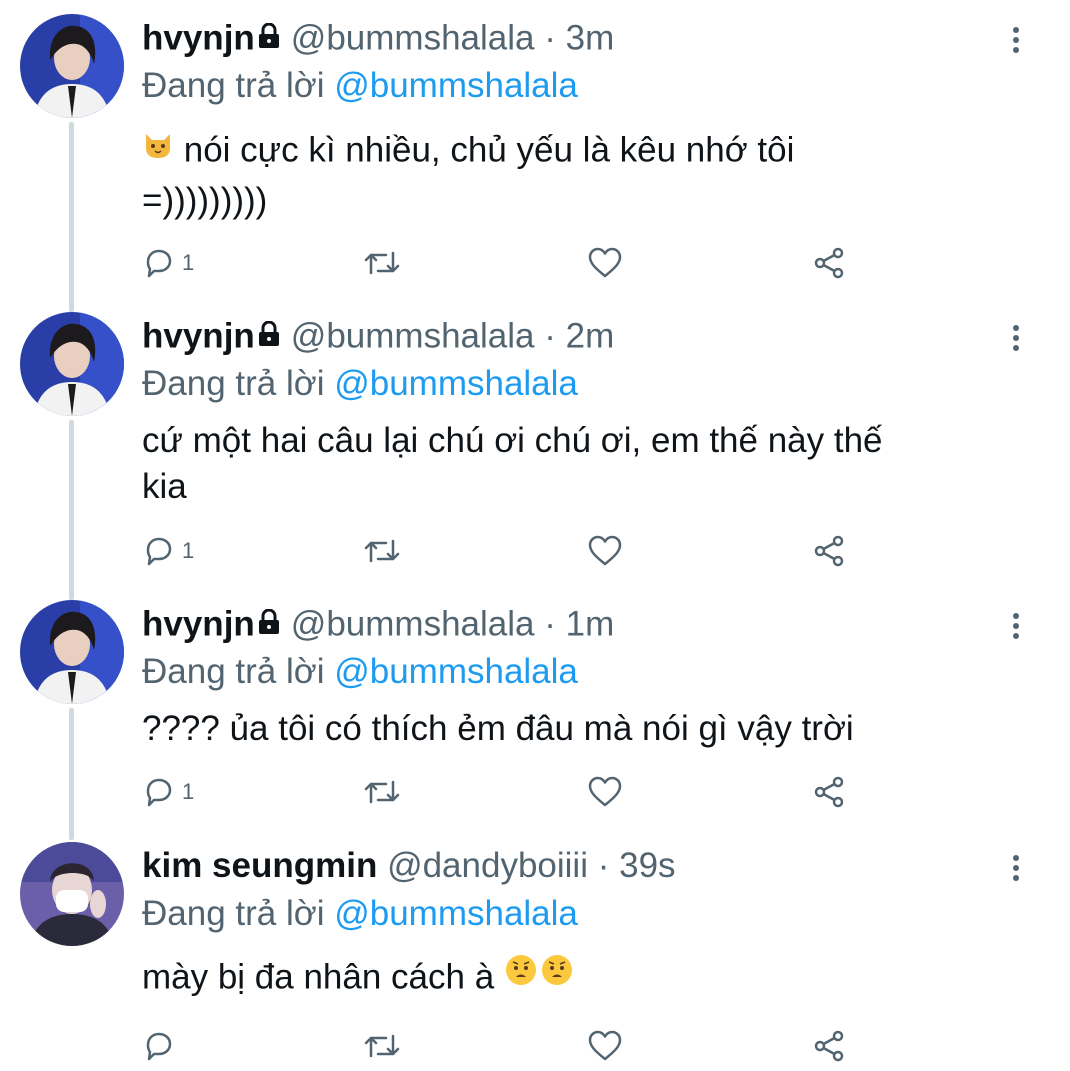 This screenshot has height=1071, width=1070. What do you see at coordinates (582, 979) in the screenshot?
I see `tweet-text: mày bị đa nhân cách à` at bounding box center [582, 979].